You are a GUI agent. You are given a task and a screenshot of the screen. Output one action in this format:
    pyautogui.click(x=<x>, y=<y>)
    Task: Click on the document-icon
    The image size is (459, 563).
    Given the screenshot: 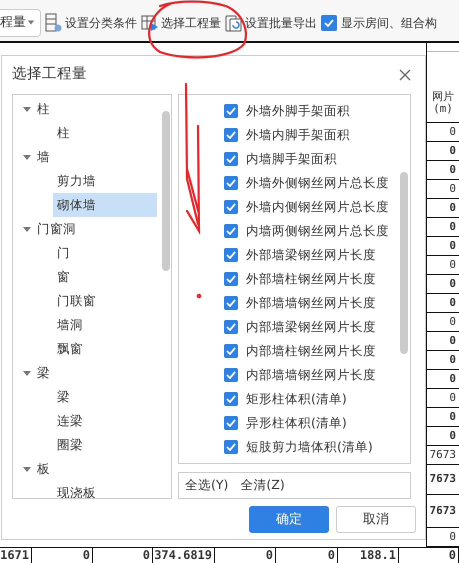 What is the action you would take?
    pyautogui.click(x=234, y=22)
    